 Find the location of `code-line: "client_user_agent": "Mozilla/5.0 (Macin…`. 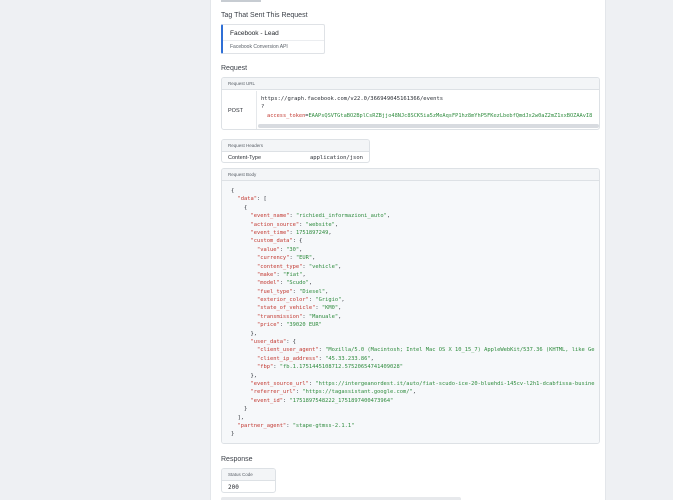

code-line: "client_user_agent": "Mozilla/5.0 (Macin… is located at coordinates (415, 350).